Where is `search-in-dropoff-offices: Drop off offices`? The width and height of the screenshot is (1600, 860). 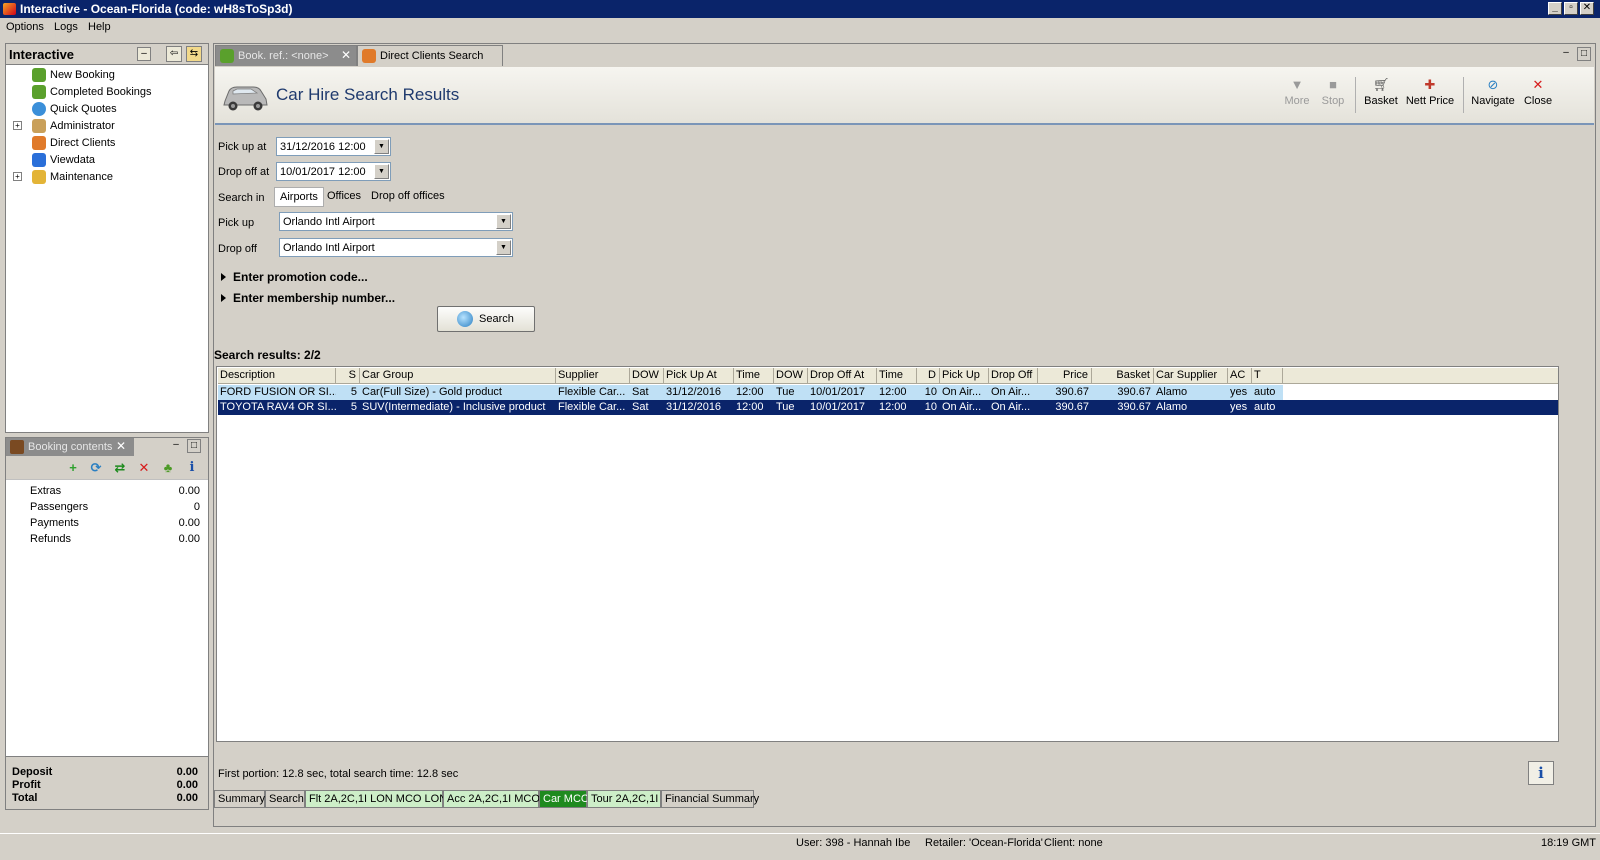 search-in-dropoff-offices: Drop off offices is located at coordinates (408, 197).